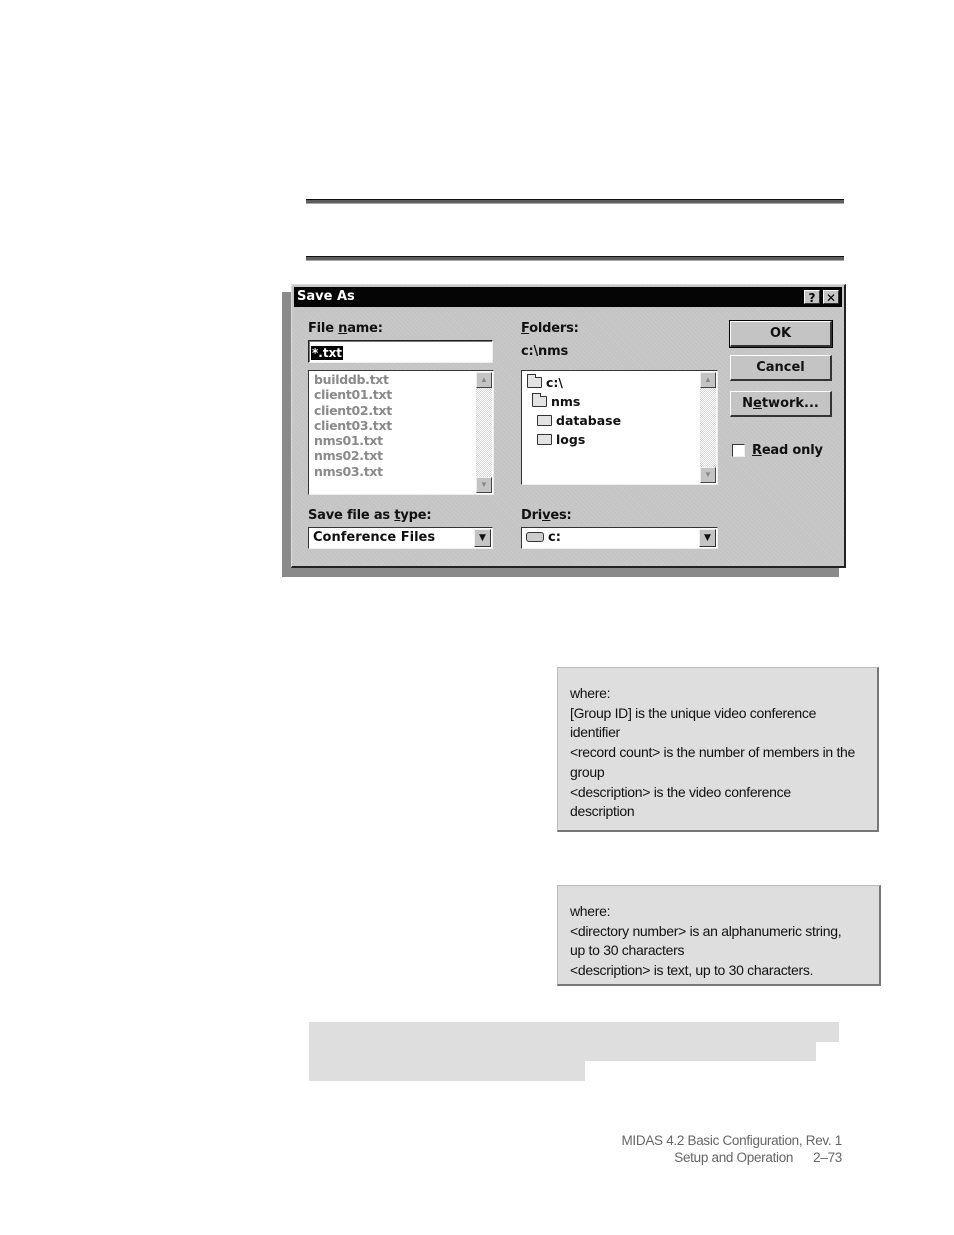  Describe the element at coordinates (781, 368) in the screenshot. I see `cancel-button: Cancel` at that location.